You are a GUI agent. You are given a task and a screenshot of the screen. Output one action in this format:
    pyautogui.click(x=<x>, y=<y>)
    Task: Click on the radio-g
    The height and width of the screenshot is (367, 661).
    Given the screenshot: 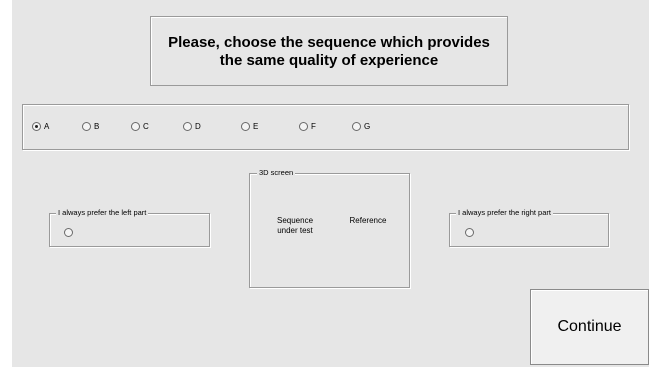 What is the action you would take?
    pyautogui.click(x=356, y=126)
    